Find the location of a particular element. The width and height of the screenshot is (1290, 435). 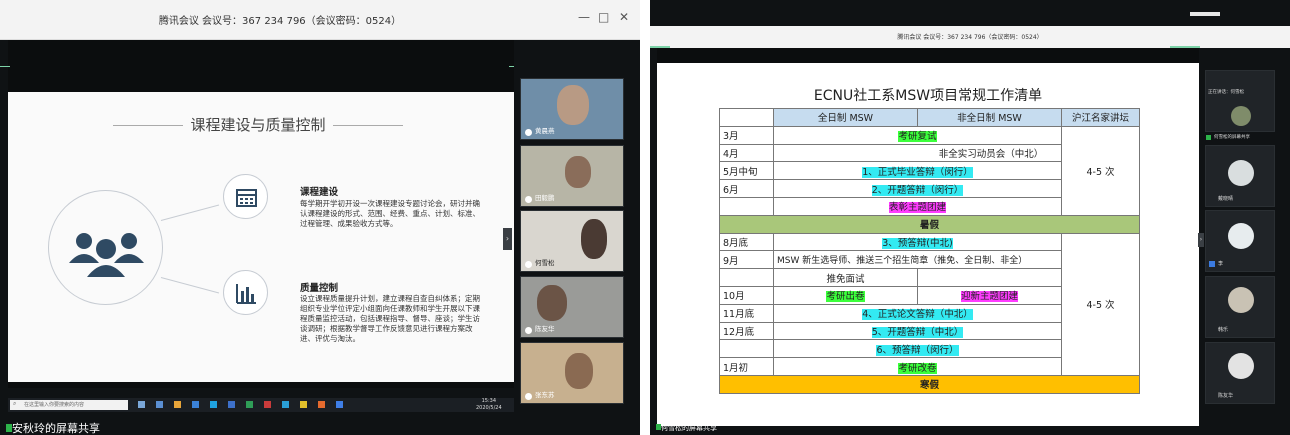

participant-video: 戴晓晴 is located at coordinates (1240, 176).